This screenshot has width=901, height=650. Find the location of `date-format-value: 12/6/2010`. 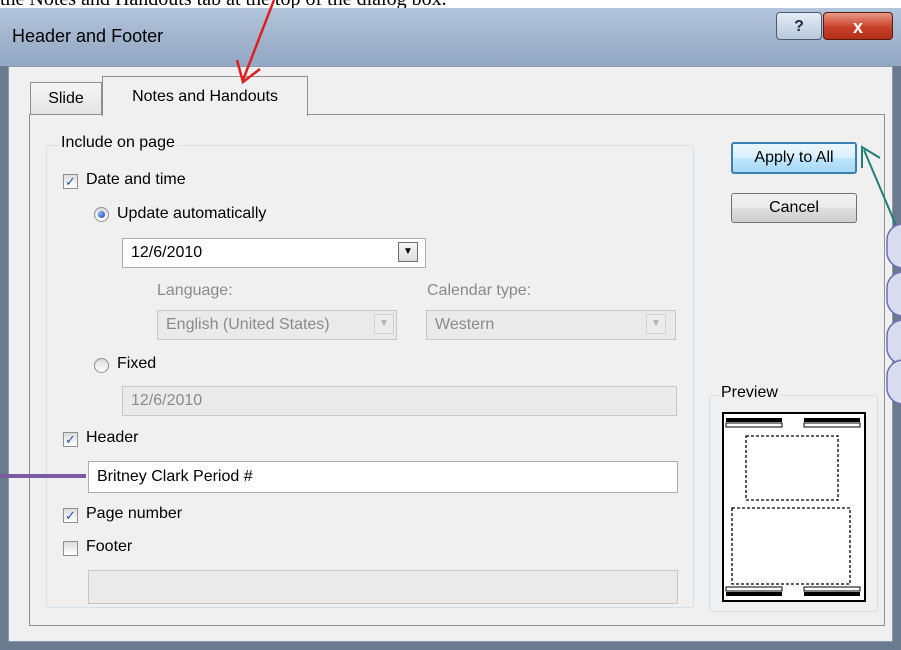

date-format-value: 12/6/2010 is located at coordinates (167, 252).